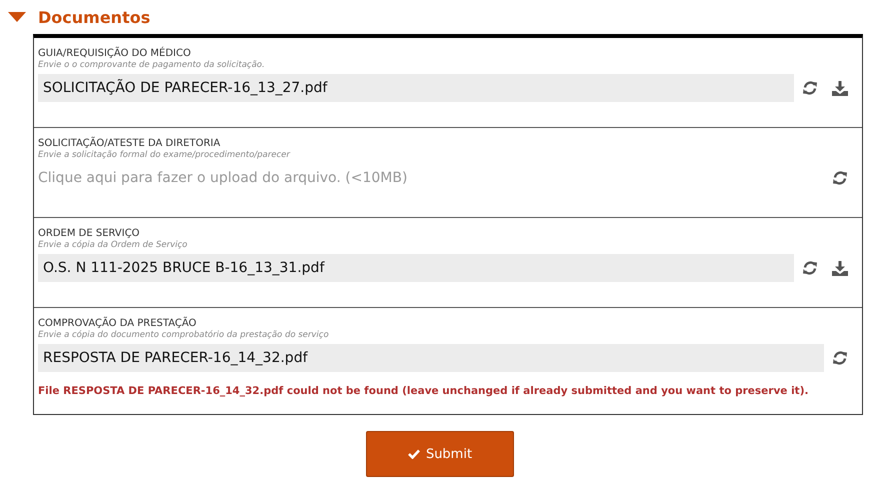 The width and height of the screenshot is (886, 489). I want to click on field-label: SOLICITAÇÃO/ATESTE DA DIRETORIA, so click(130, 143).